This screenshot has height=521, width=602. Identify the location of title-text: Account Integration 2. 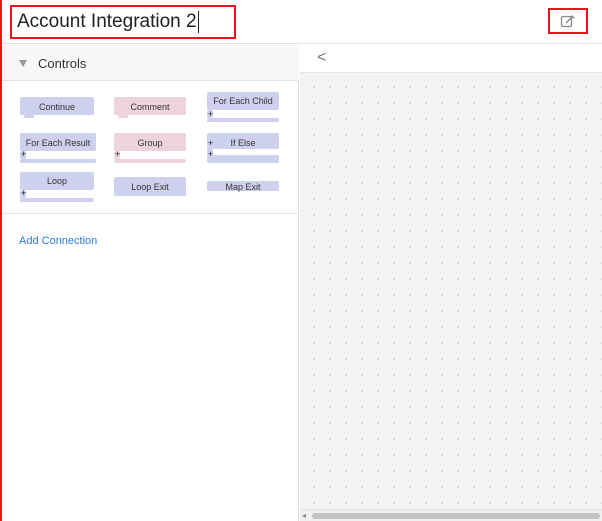
(107, 21).